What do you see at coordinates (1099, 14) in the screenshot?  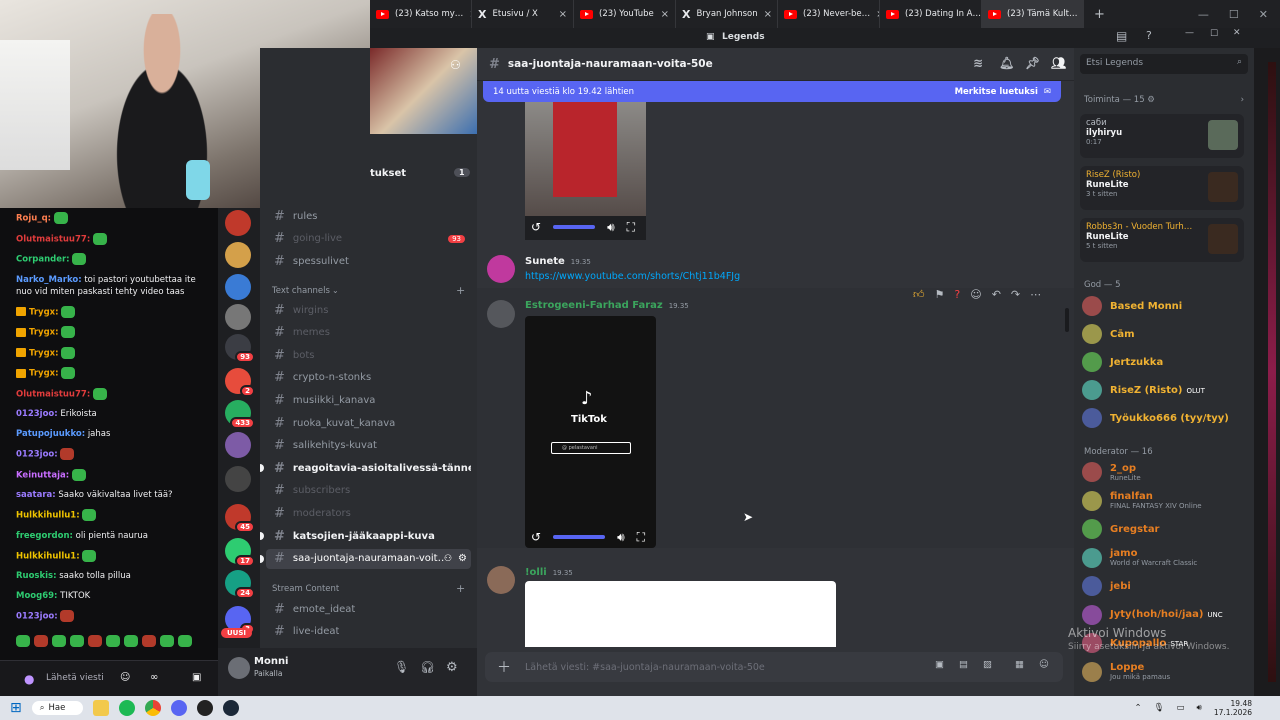 I see `new-tab-button: +` at bounding box center [1099, 14].